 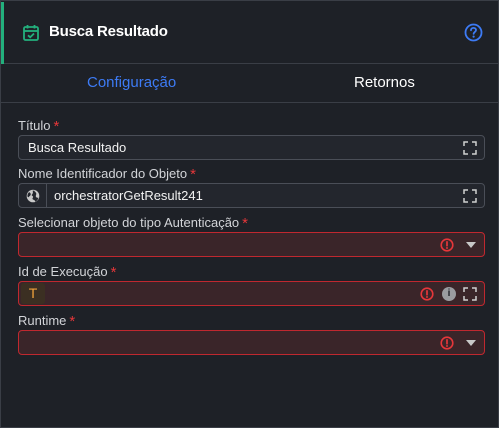 What do you see at coordinates (249, 84) in the screenshot?
I see `tab-bar: Configuração Retornos` at bounding box center [249, 84].